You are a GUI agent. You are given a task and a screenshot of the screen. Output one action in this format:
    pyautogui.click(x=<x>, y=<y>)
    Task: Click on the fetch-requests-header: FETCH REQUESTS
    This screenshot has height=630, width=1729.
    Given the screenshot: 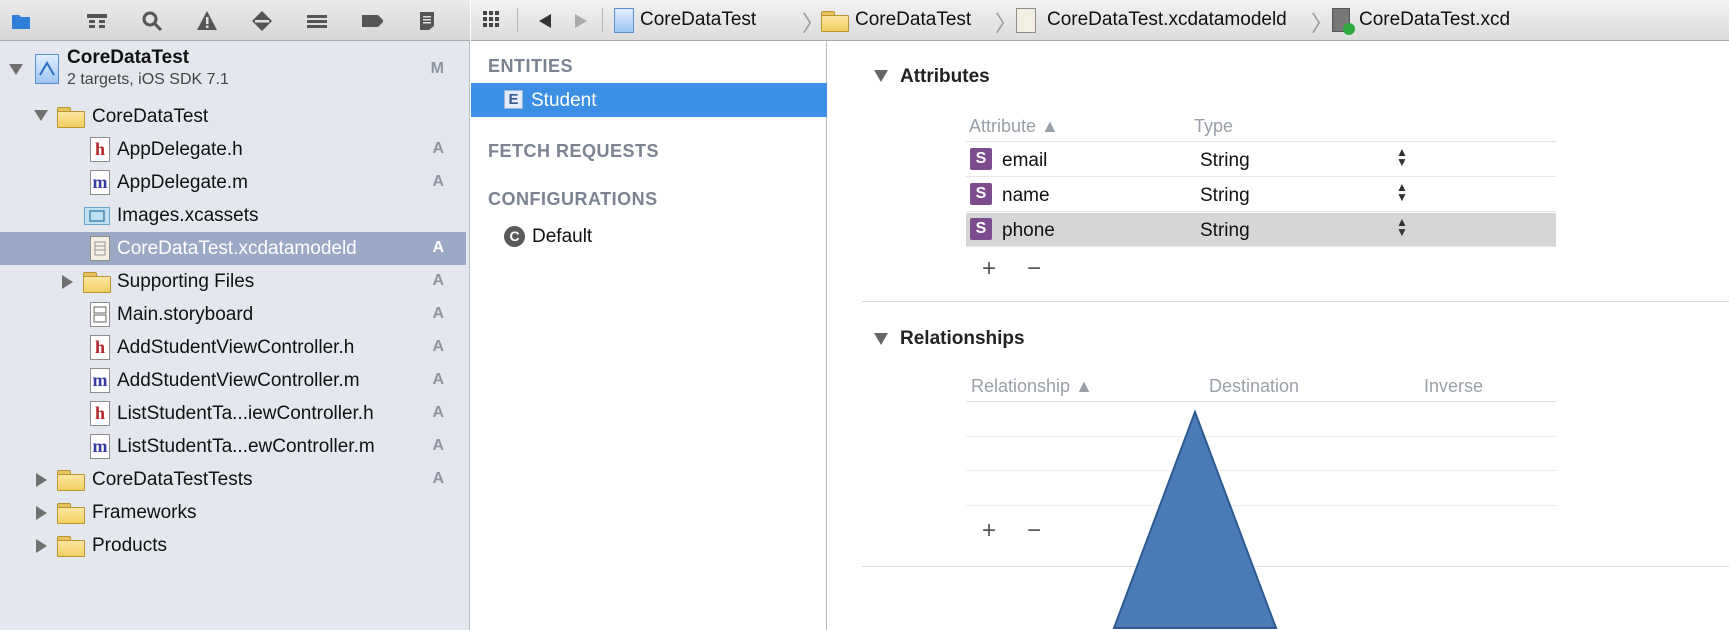 What is the action you would take?
    pyautogui.click(x=574, y=151)
    